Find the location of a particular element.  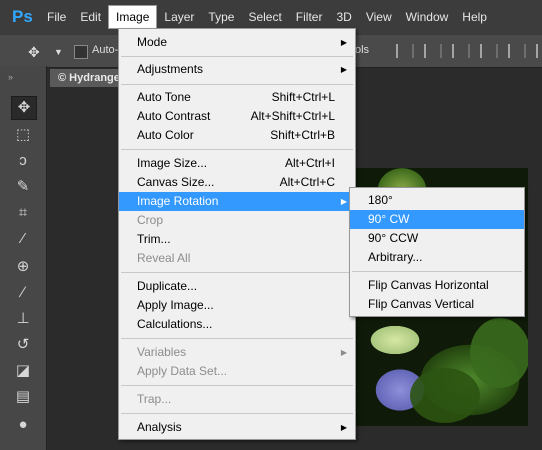

menu-item-label: Crop is located at coordinates (150, 220).